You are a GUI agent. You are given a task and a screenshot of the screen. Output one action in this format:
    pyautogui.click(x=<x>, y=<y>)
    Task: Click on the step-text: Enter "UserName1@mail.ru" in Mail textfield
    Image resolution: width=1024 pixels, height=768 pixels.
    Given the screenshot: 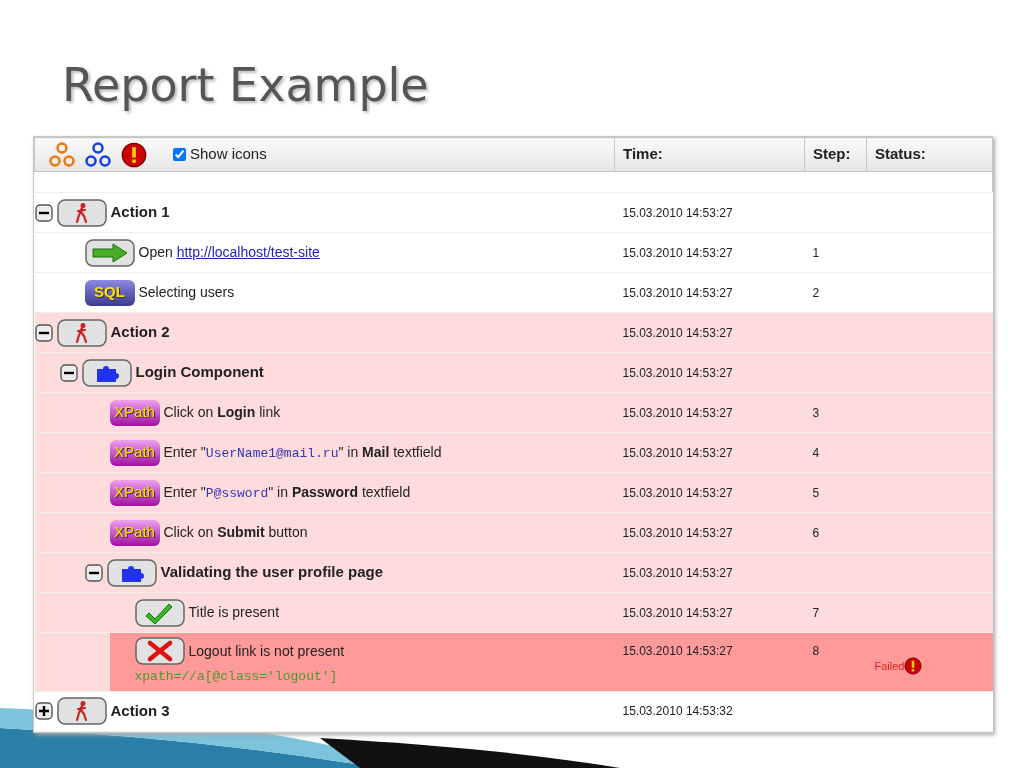 What is the action you would take?
    pyautogui.click(x=302, y=452)
    